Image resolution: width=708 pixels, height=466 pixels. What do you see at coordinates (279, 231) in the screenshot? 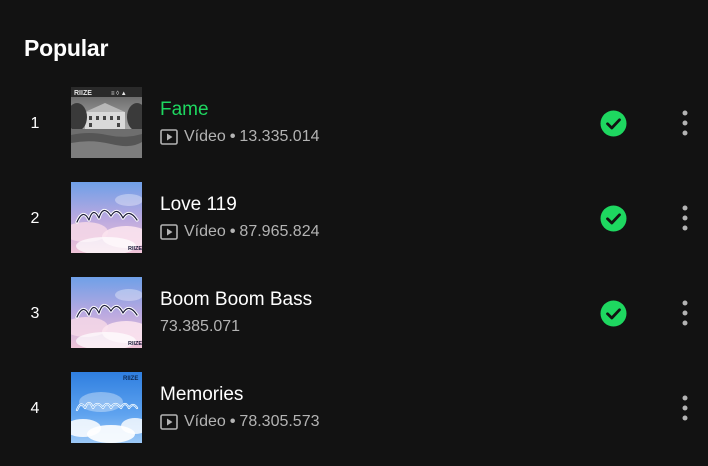
I see `play-count: 87.965.824` at bounding box center [279, 231].